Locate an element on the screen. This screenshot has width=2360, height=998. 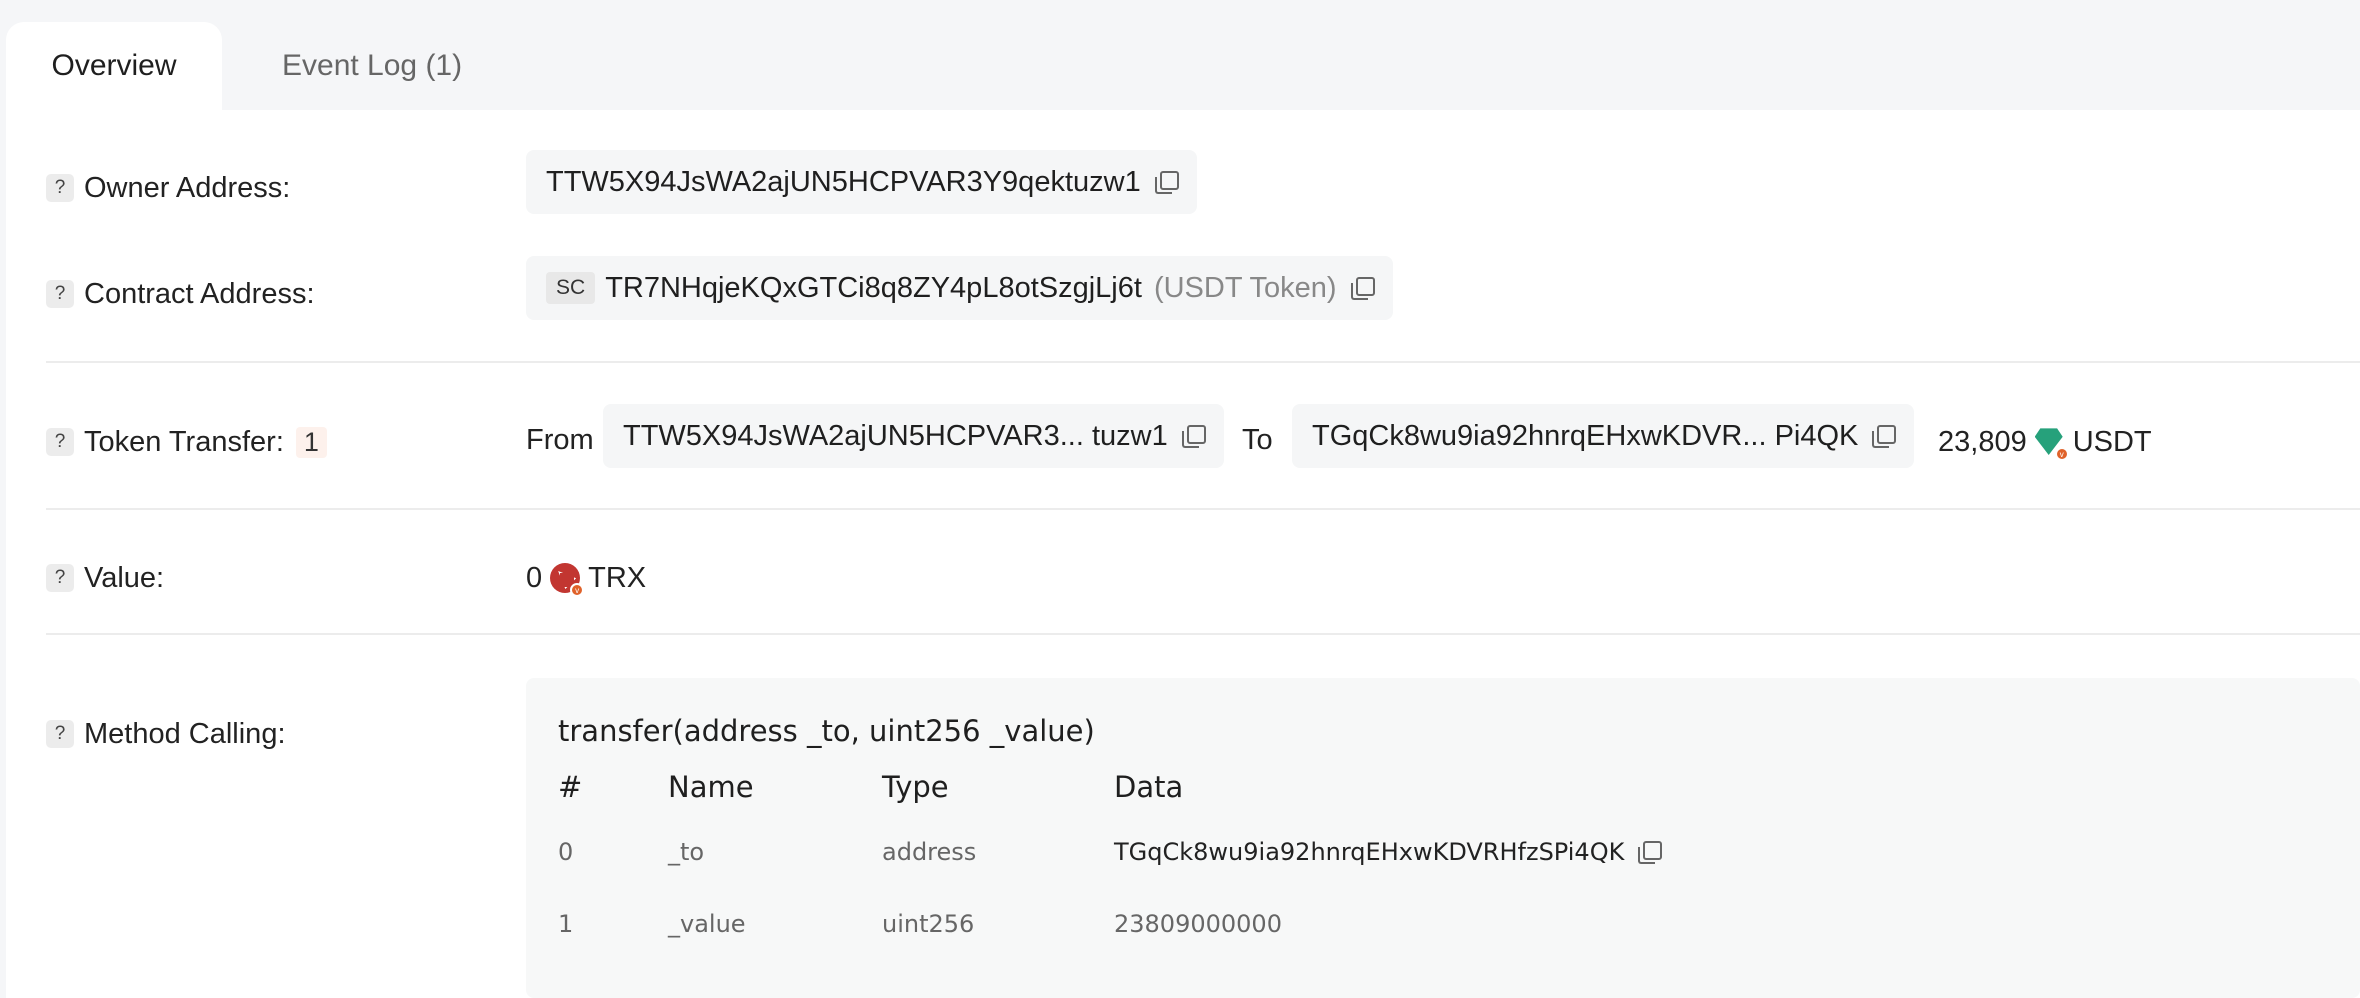
contract-address-link: TR7NHqjeKQxGTCi8q8ZY4pL8otSzgjLj6t is located at coordinates (873, 288).